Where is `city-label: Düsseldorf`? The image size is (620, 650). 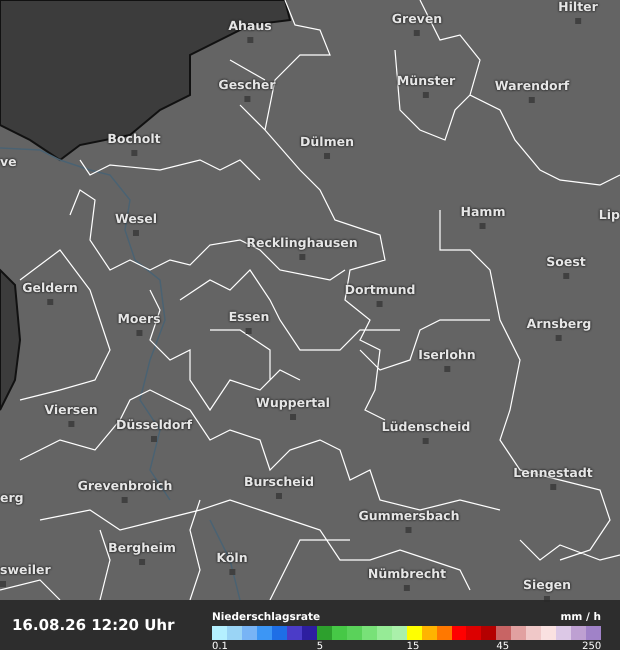
city-label: Düsseldorf is located at coordinates (154, 425).